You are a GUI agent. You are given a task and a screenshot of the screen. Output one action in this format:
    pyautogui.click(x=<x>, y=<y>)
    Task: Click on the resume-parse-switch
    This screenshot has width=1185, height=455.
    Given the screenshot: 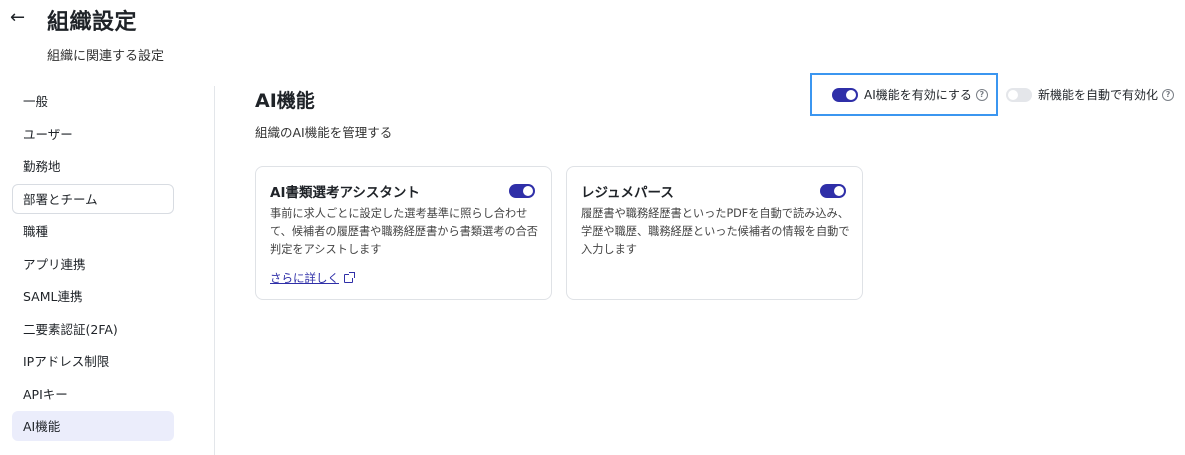 What is the action you would take?
    pyautogui.click(x=833, y=191)
    